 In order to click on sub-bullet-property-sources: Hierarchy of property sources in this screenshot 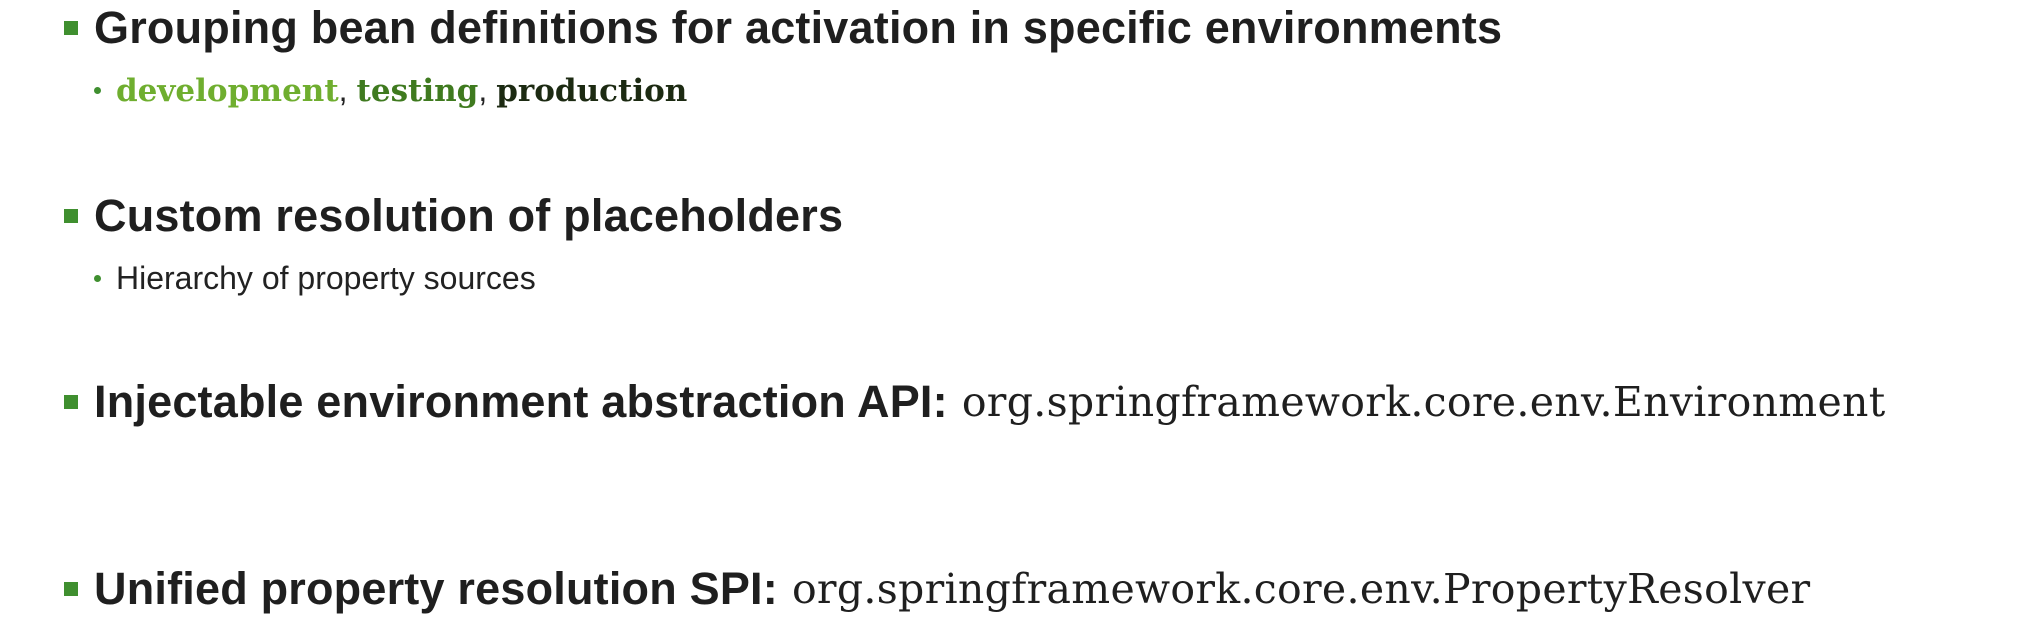, I will do `click(315, 278)`.